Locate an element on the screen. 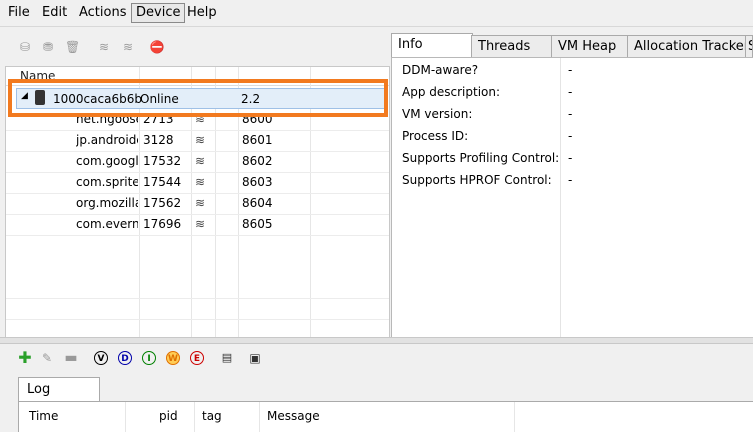 The height and width of the screenshot is (432, 753). tab-threads: Threads is located at coordinates (512, 46).